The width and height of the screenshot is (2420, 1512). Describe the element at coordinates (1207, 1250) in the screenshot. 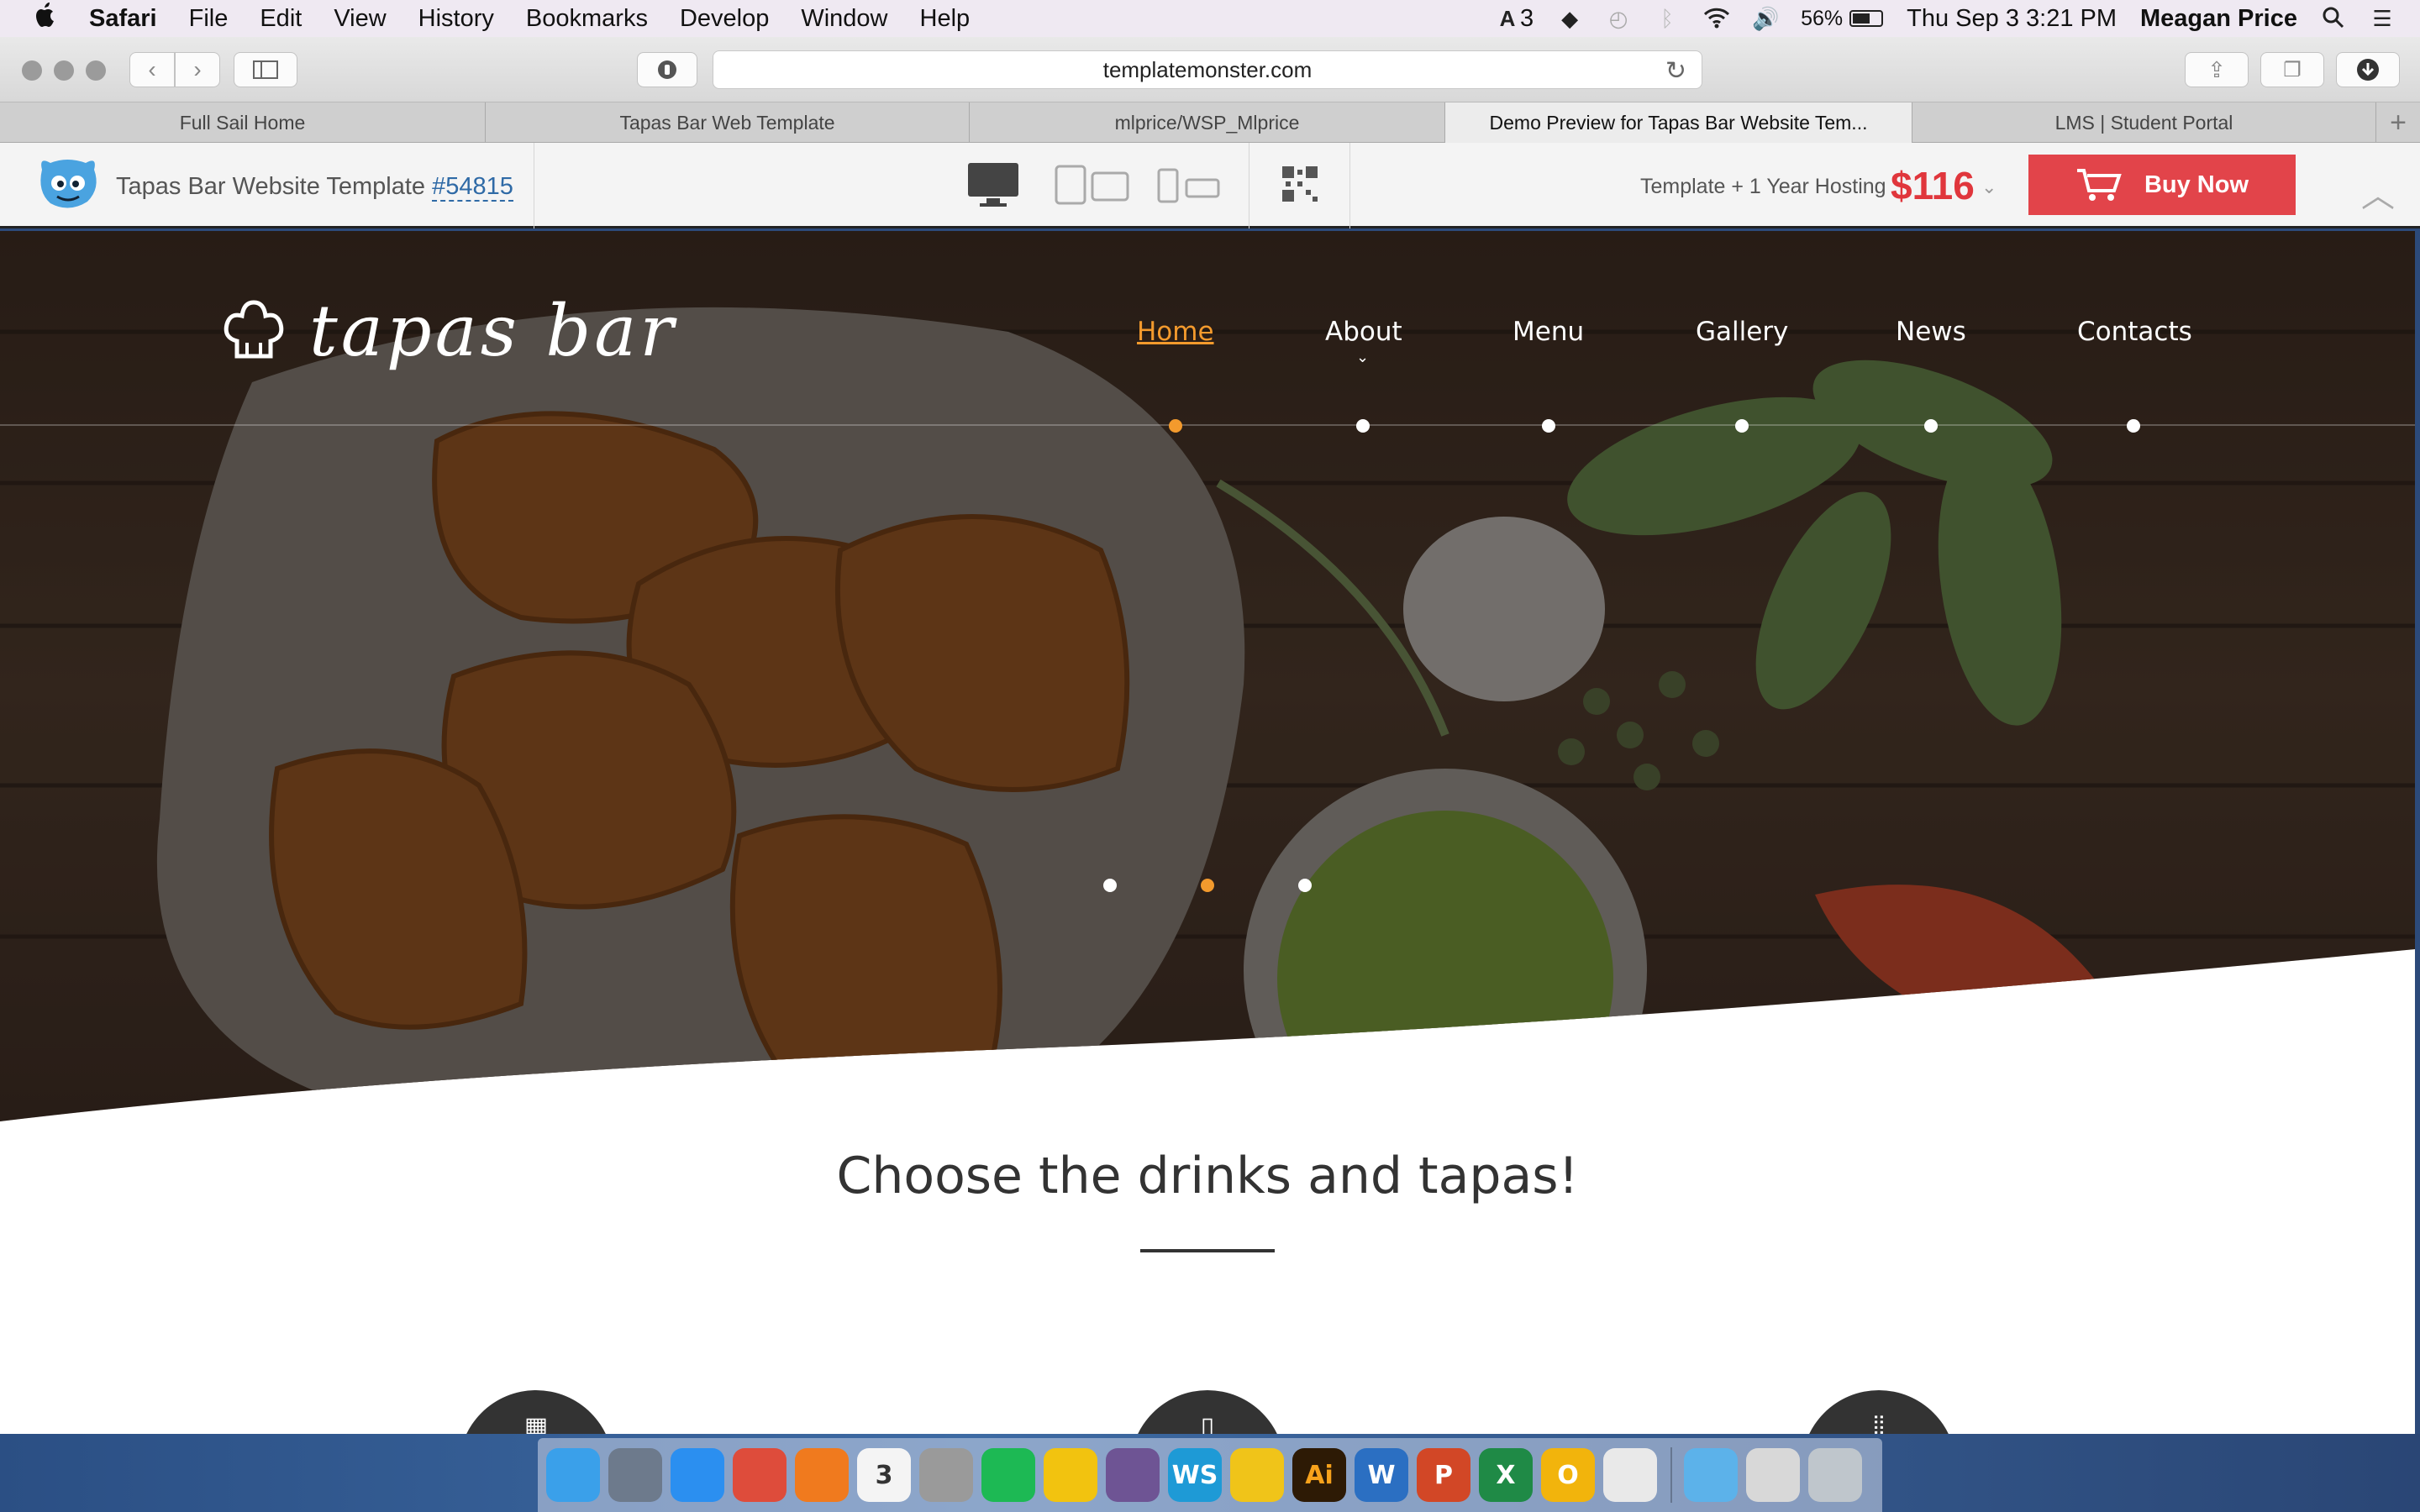

I see `heading-underline` at that location.